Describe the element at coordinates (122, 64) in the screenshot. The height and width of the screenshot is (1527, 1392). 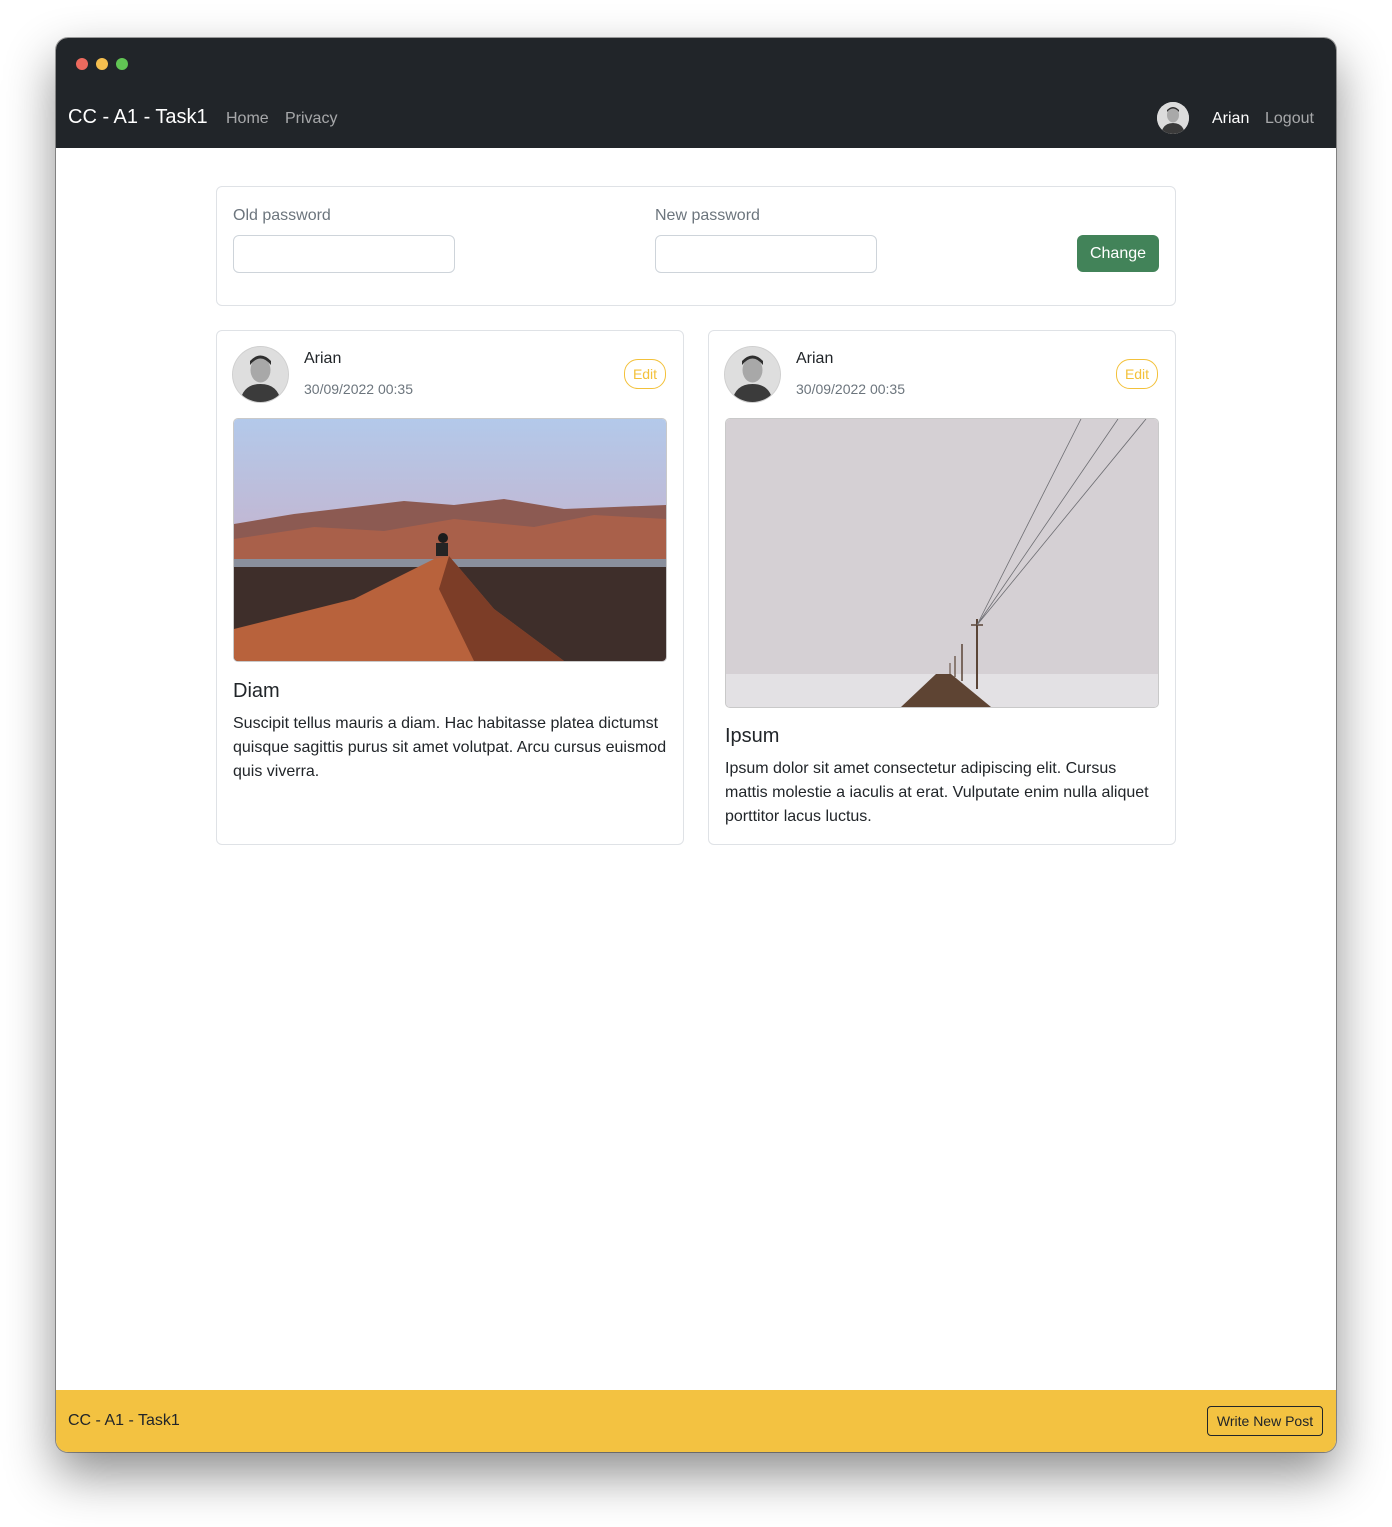
I see `maximize-window-button` at that location.